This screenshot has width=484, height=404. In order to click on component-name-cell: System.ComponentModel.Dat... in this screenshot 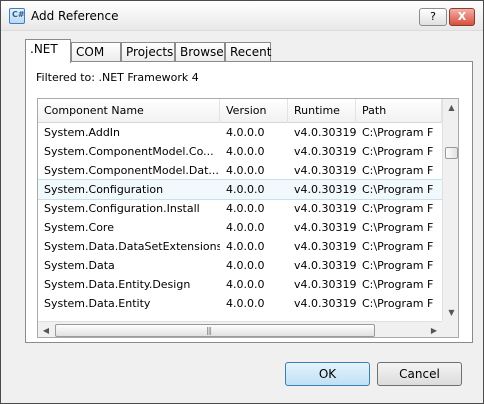, I will do `click(131, 170)`.